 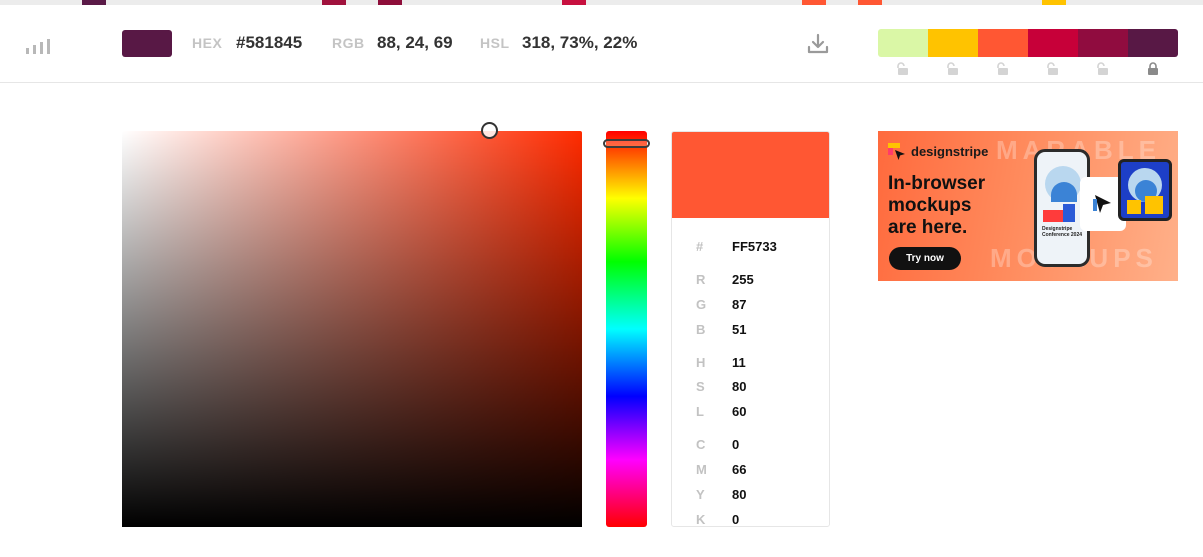 I want to click on rgb-value: 88, 24, 69, so click(x=415, y=43).